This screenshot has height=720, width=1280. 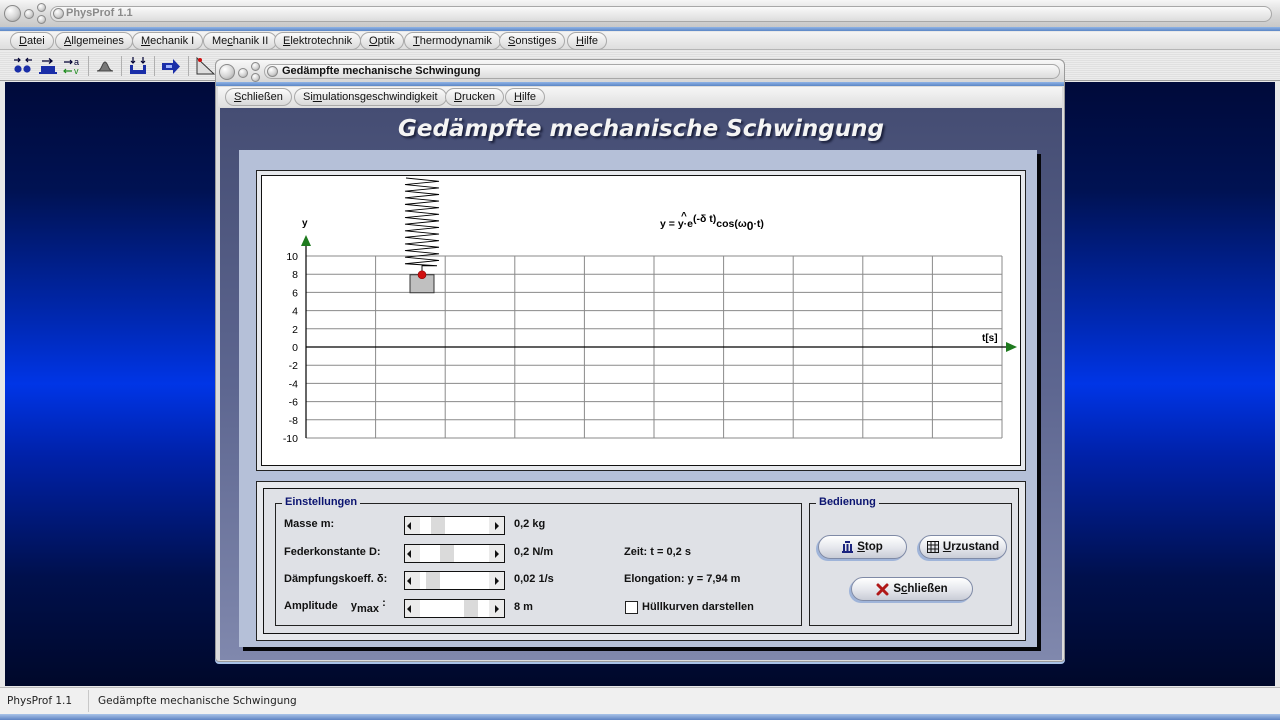 I want to click on pause-bars-icon, so click(x=848, y=547).